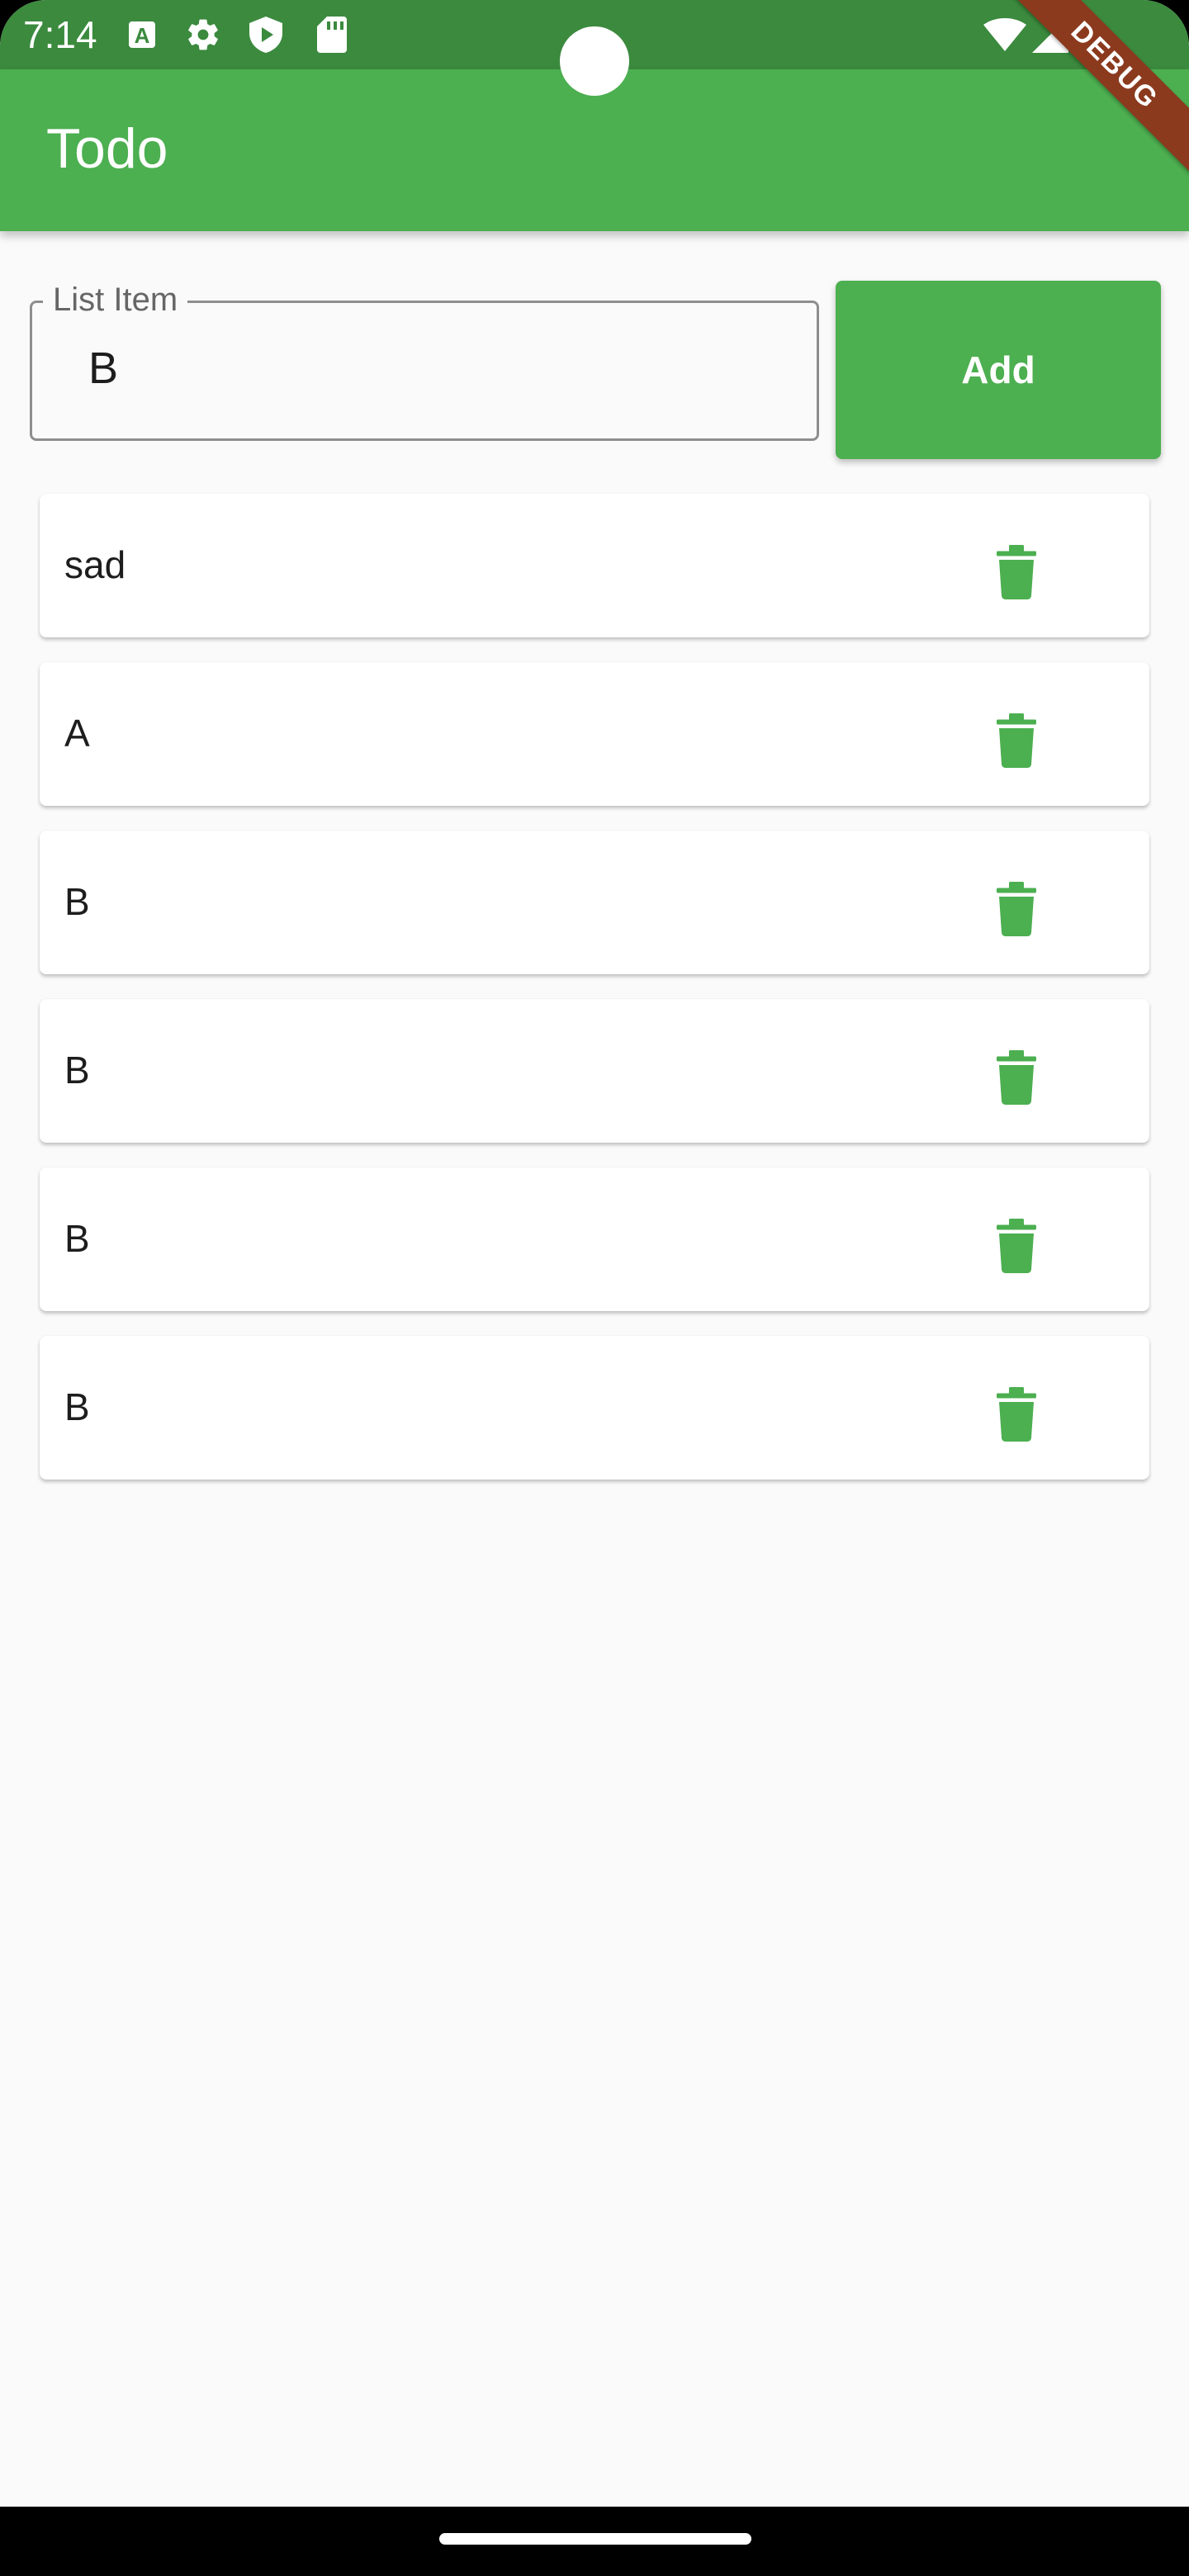  I want to click on camera-cutout, so click(594, 61).